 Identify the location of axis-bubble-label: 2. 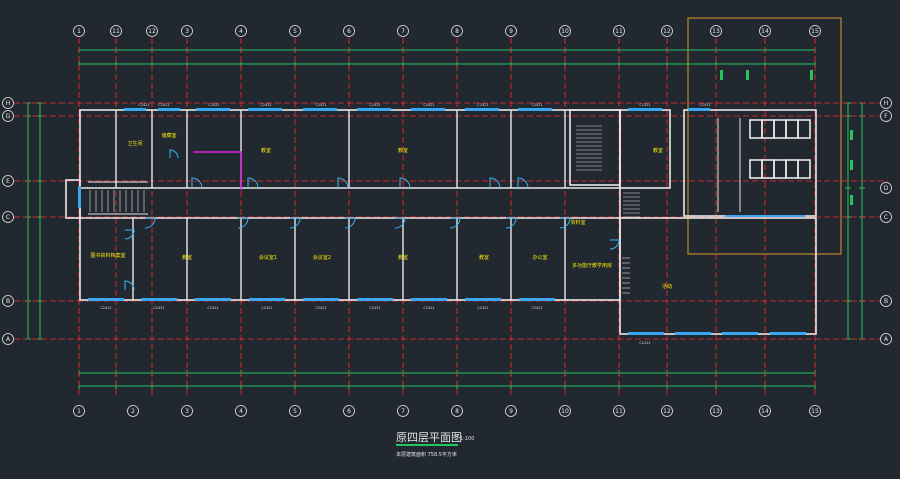
(133, 411).